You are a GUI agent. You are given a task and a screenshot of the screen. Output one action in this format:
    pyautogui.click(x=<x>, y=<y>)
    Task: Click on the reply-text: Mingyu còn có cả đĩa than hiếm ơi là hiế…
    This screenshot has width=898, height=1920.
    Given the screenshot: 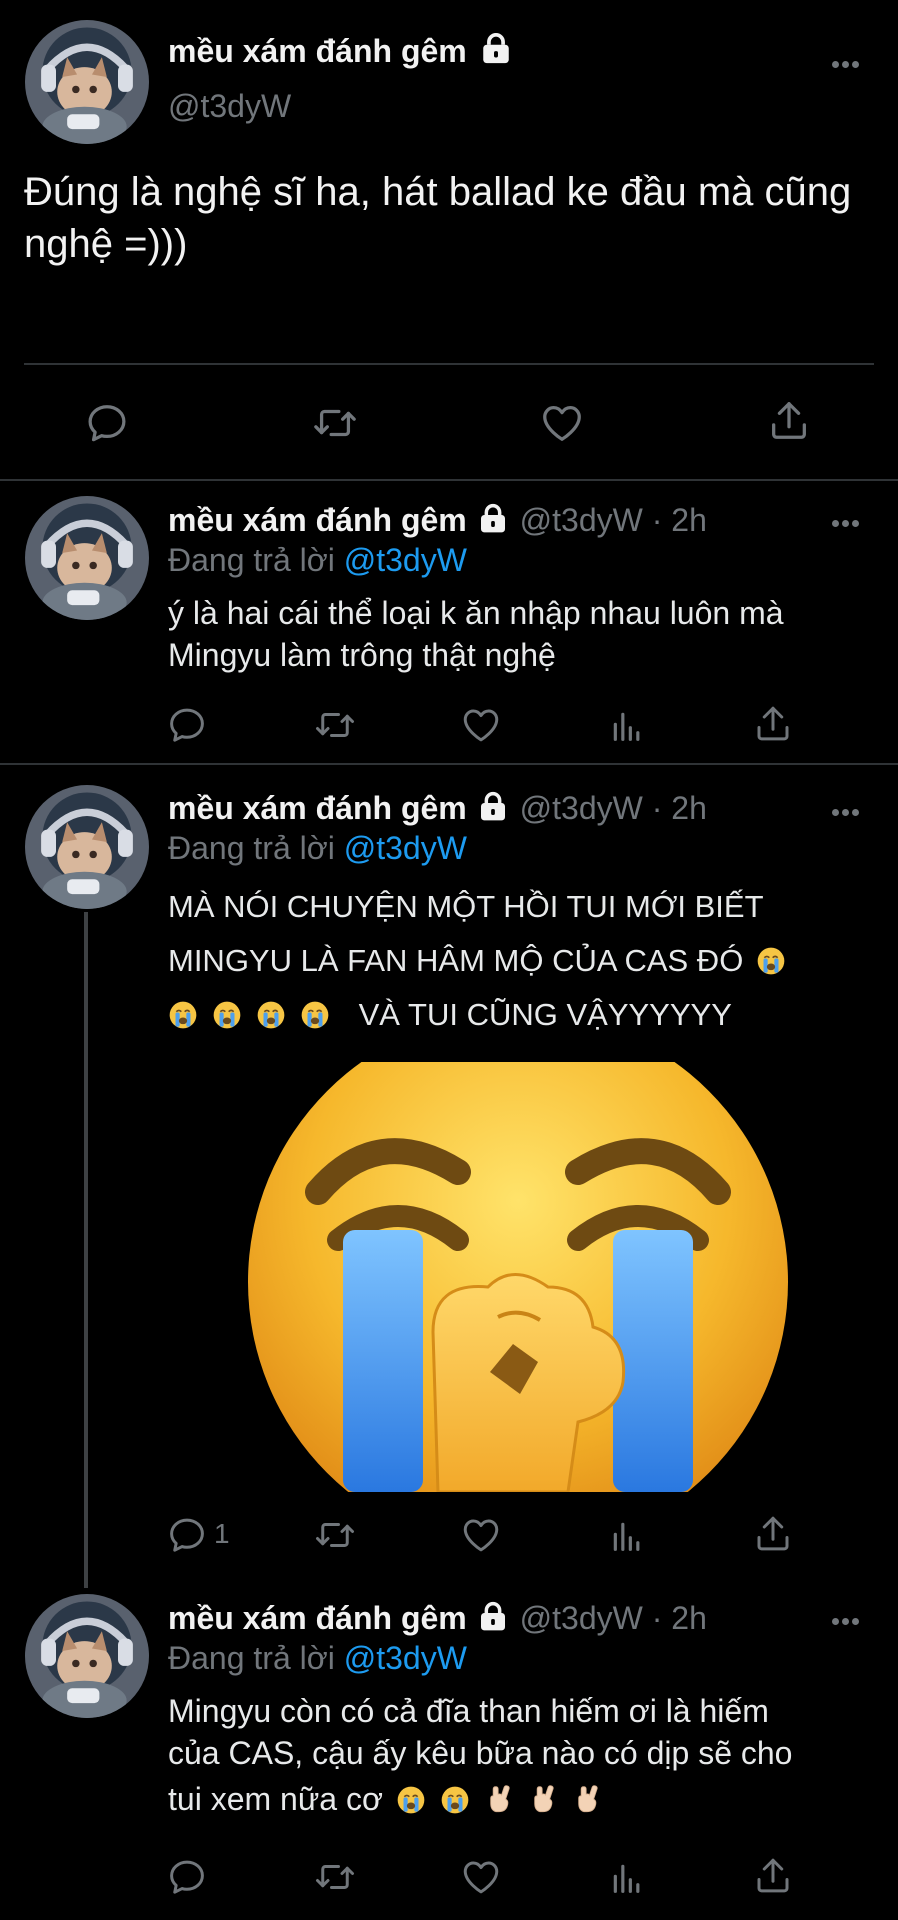 What is the action you would take?
    pyautogui.click(x=523, y=1755)
    